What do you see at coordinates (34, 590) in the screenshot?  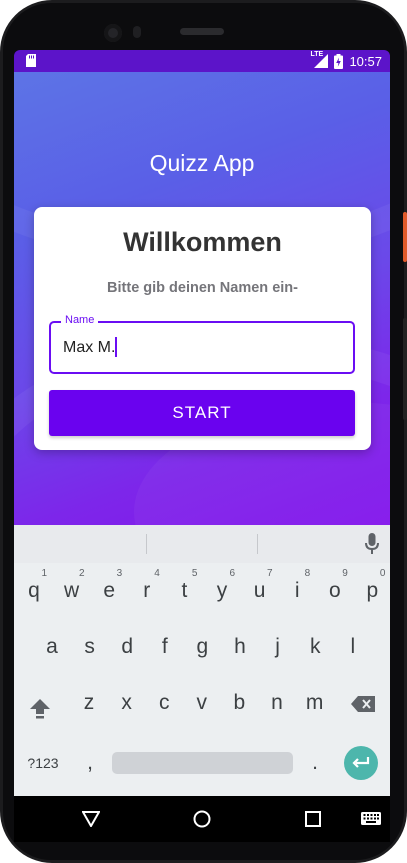 I see `key-q: q1` at bounding box center [34, 590].